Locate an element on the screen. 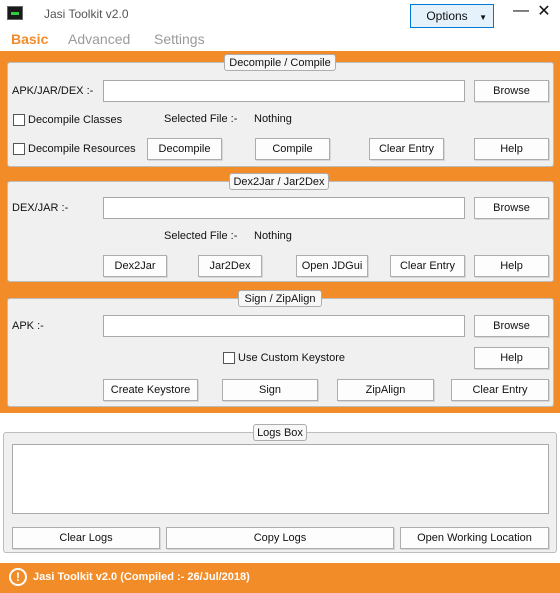 The image size is (560, 593). open-jdgui-button: Open JDGui is located at coordinates (332, 266).